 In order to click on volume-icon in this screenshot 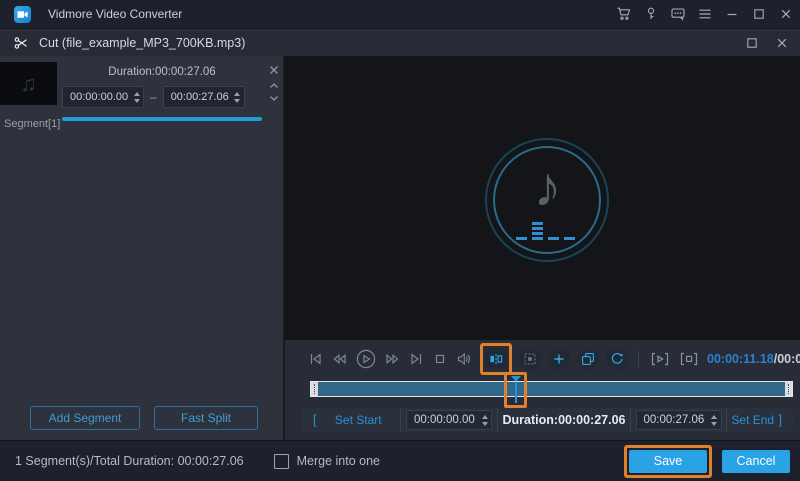, I will do `click(464, 359)`.